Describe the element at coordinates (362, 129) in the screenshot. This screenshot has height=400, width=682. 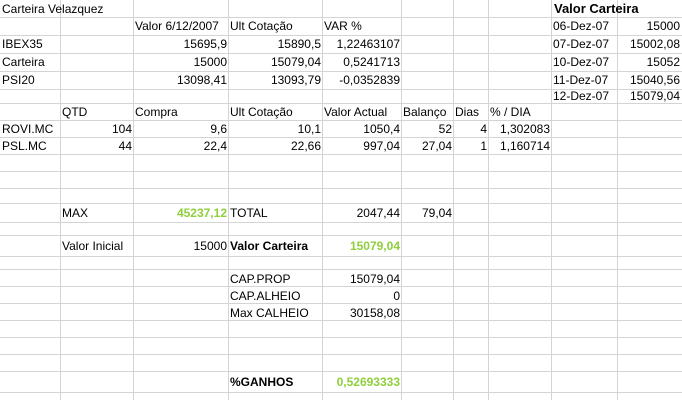
I see `position-valor: 1050,4` at that location.